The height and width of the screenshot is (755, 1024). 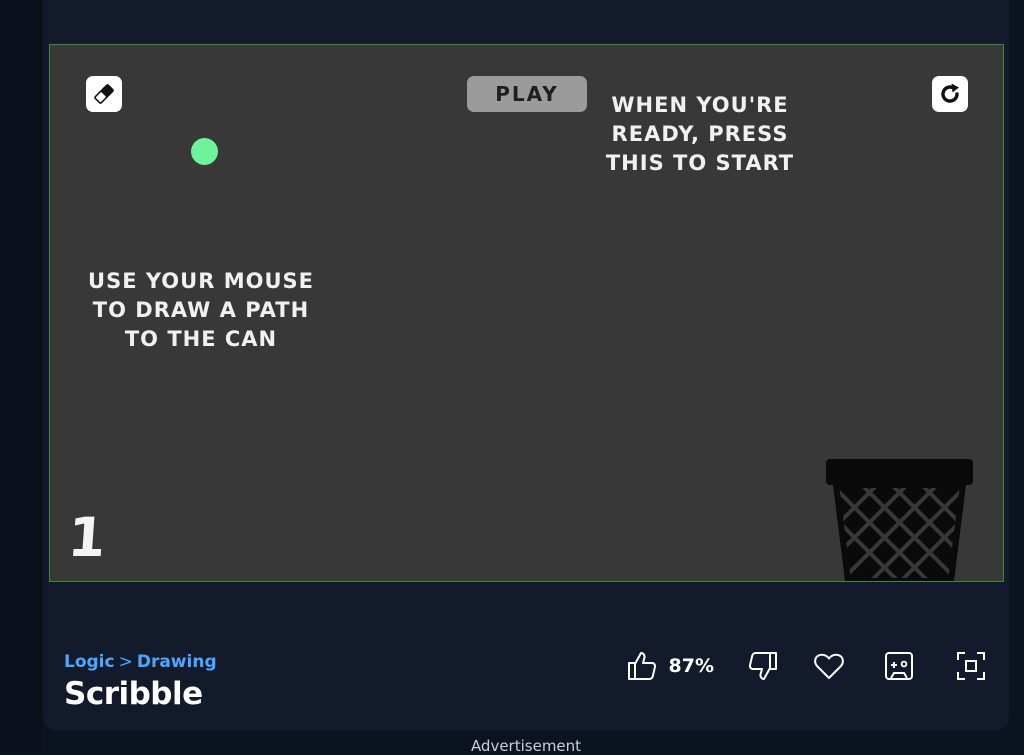 What do you see at coordinates (201, 339) in the screenshot?
I see `draw-hint-line: TO THE CAN` at bounding box center [201, 339].